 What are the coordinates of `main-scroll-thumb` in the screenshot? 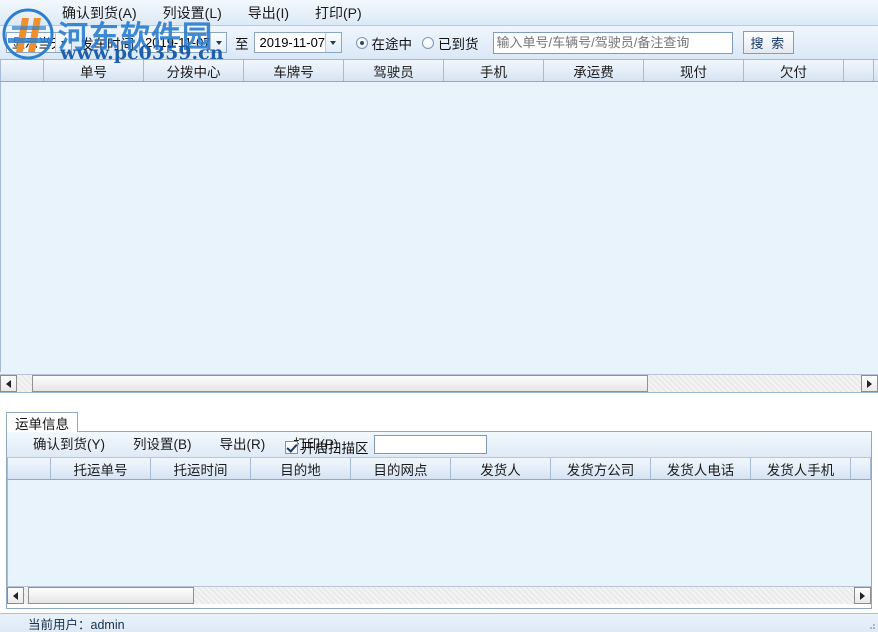 It's located at (340, 383).